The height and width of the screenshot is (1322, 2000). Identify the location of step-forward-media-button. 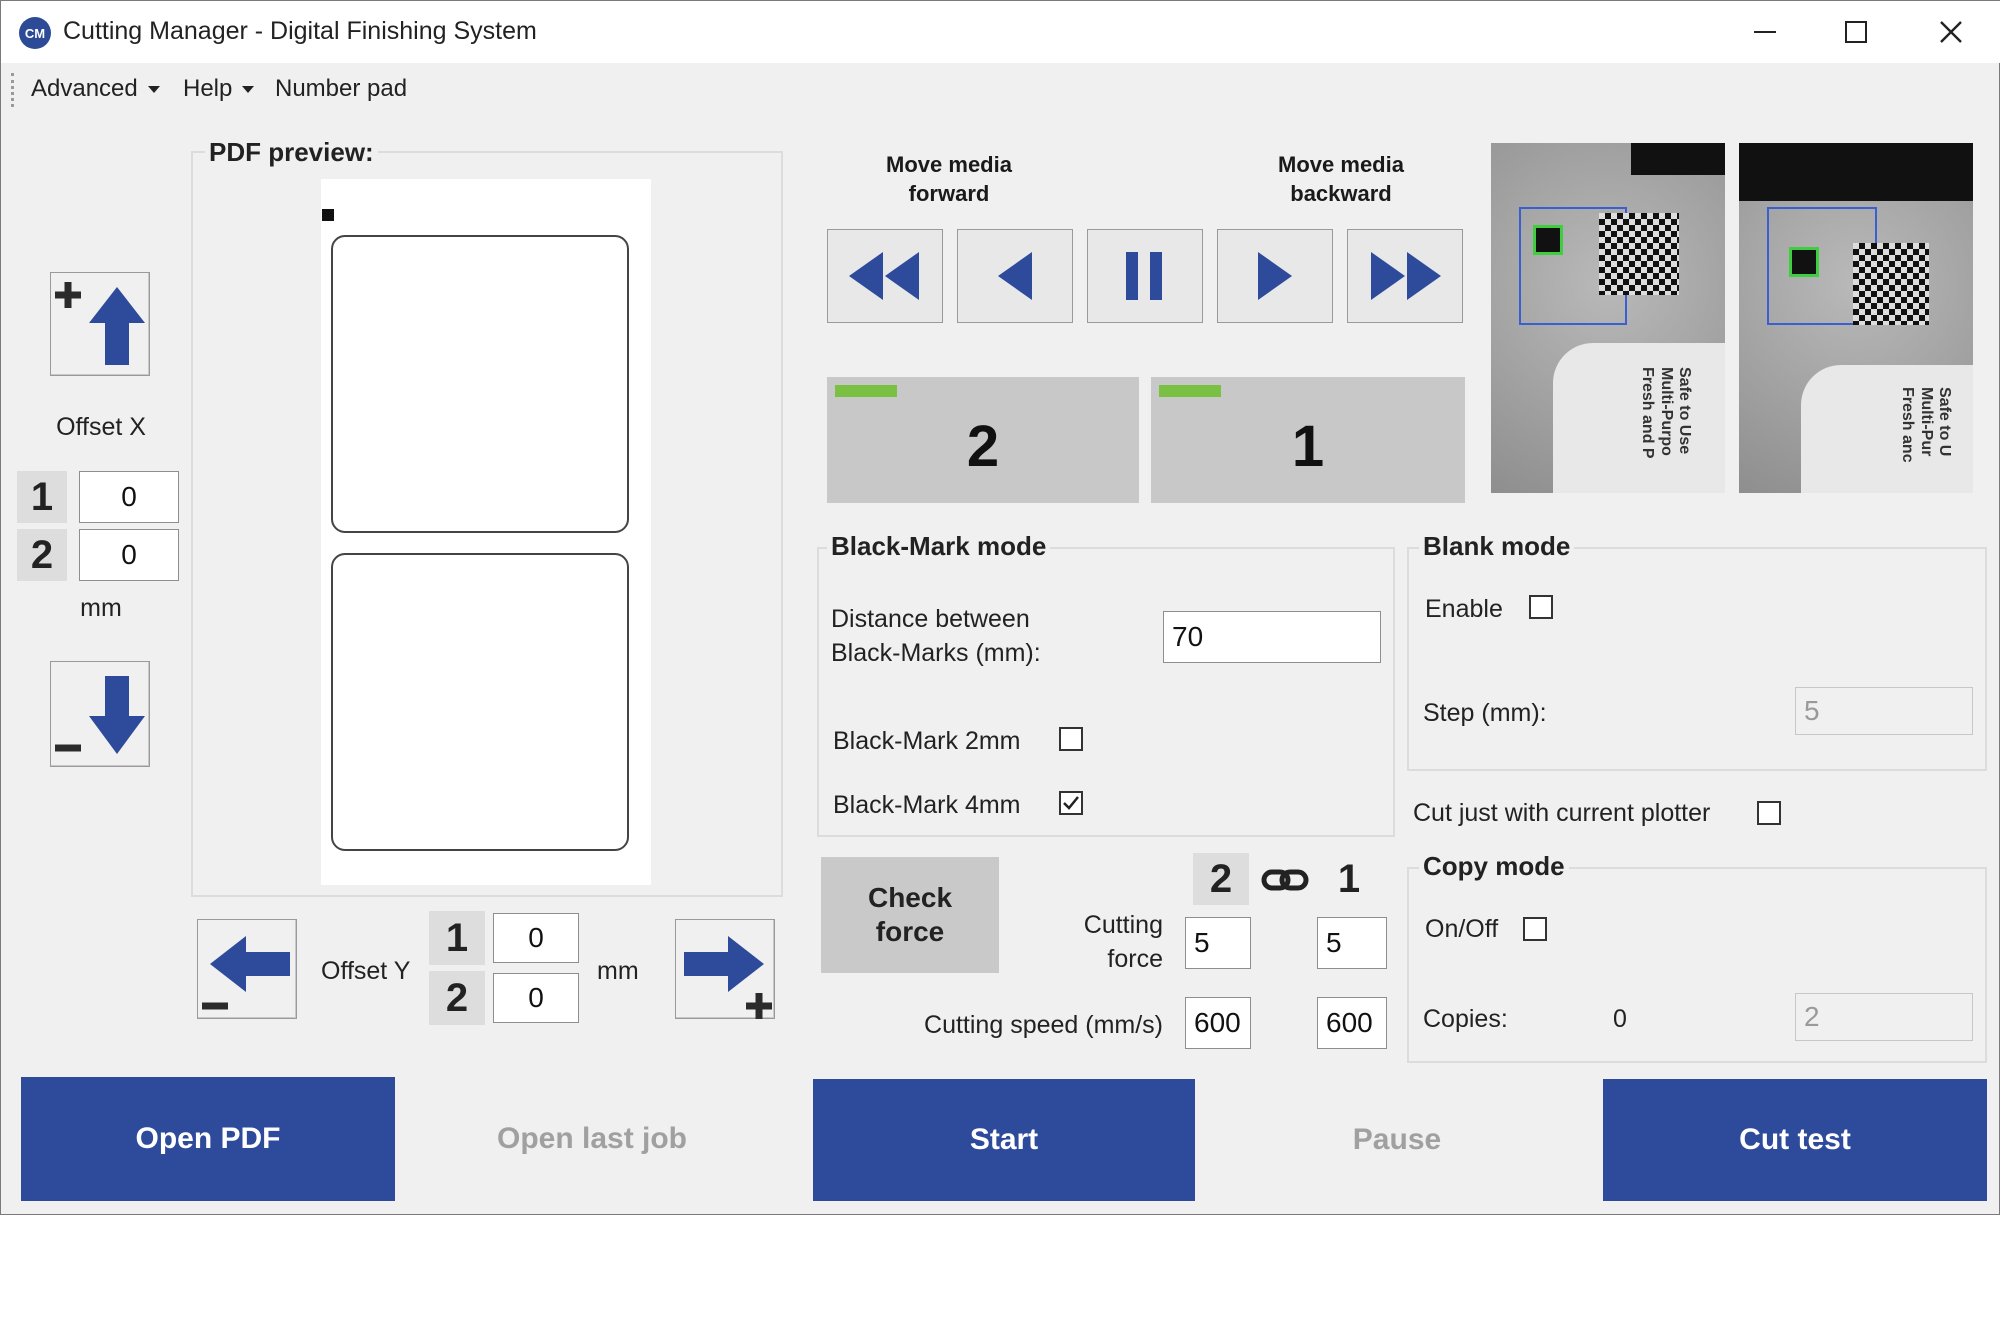
(1015, 276).